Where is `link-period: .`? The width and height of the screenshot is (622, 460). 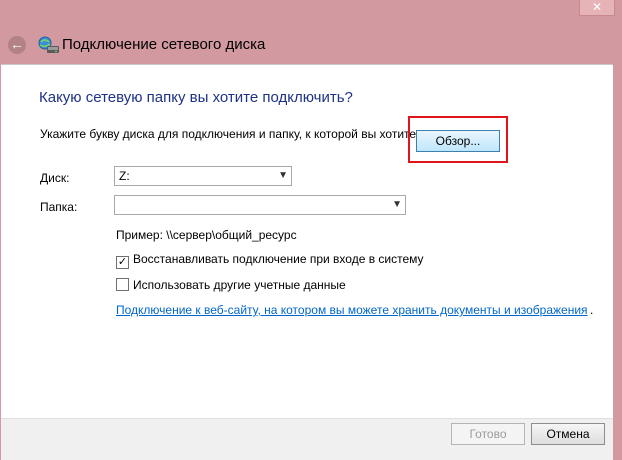
link-period: . is located at coordinates (592, 310).